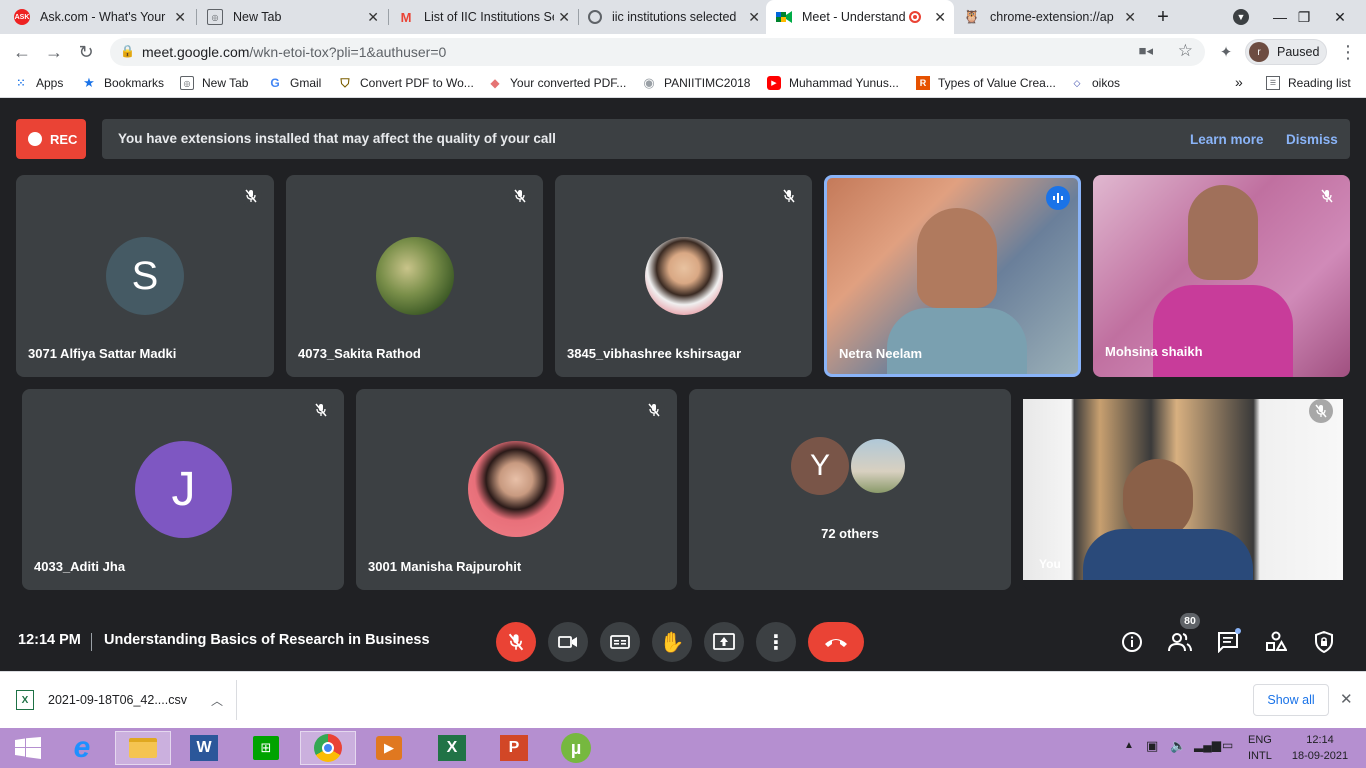 This screenshot has width=1366, height=768. I want to click on show-hidden-icons: ▲, so click(1129, 745).